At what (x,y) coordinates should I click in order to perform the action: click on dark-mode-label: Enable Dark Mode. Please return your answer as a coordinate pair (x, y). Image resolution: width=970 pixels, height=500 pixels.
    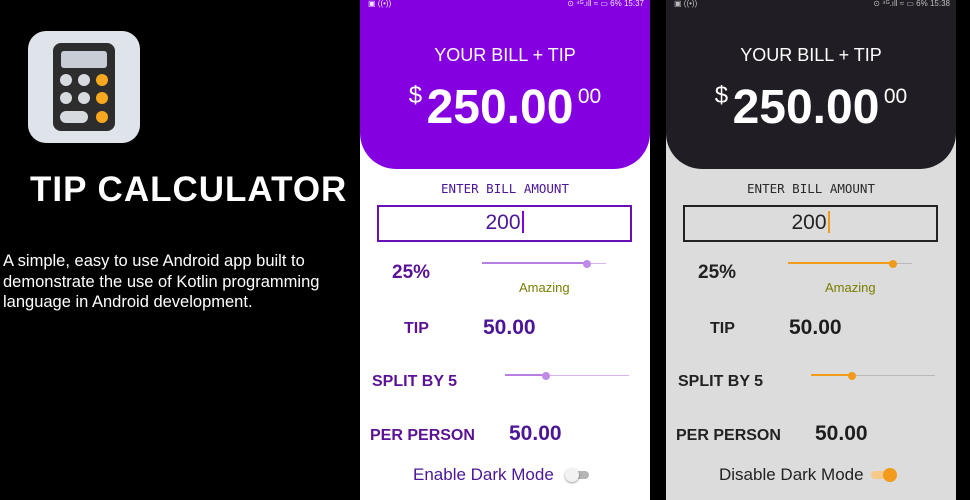
    Looking at the image, I should click on (483, 474).